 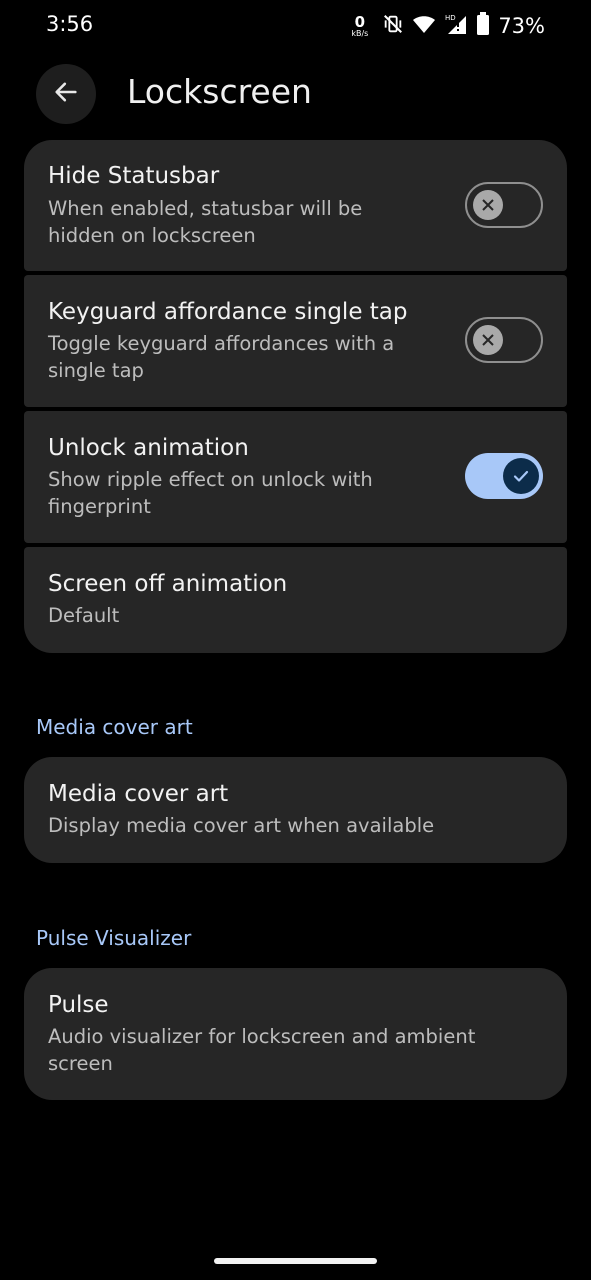 I want to click on status-icons: 0 kB/s HD 73%, so click(x=448, y=26).